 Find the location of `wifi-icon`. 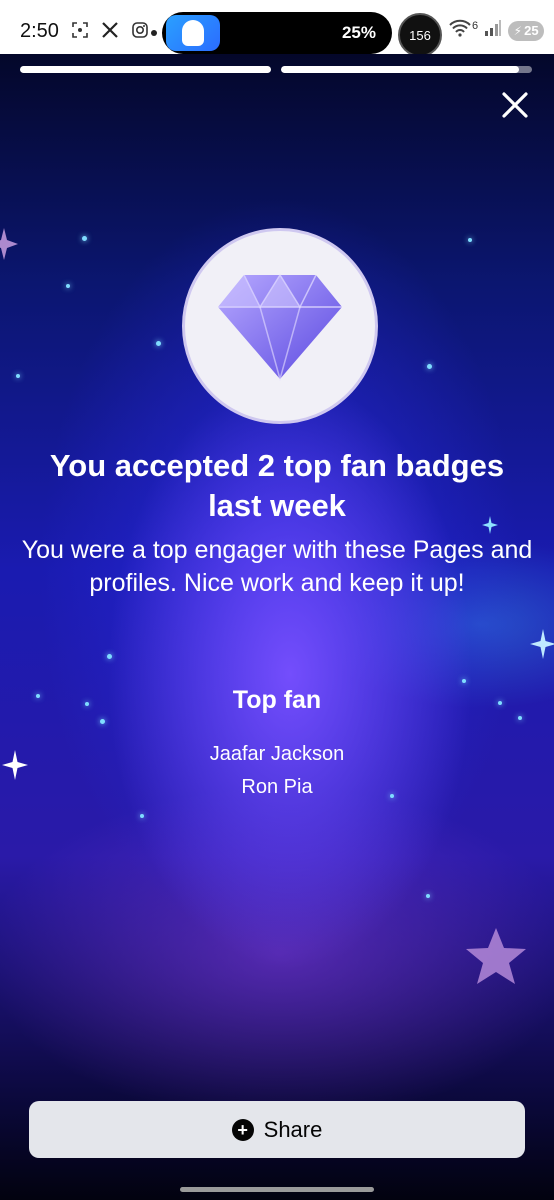

wifi-icon is located at coordinates (460, 30).